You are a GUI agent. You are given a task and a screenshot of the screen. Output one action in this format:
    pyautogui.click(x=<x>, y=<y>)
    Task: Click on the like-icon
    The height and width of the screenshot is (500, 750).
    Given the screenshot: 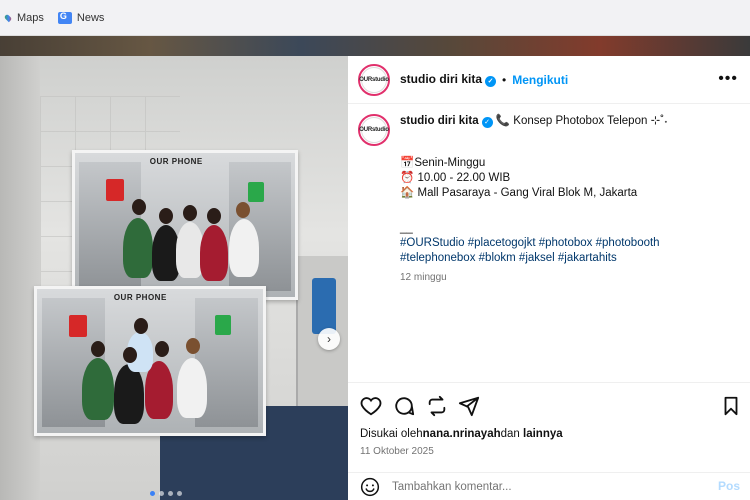 What is the action you would take?
    pyautogui.click(x=371, y=406)
    